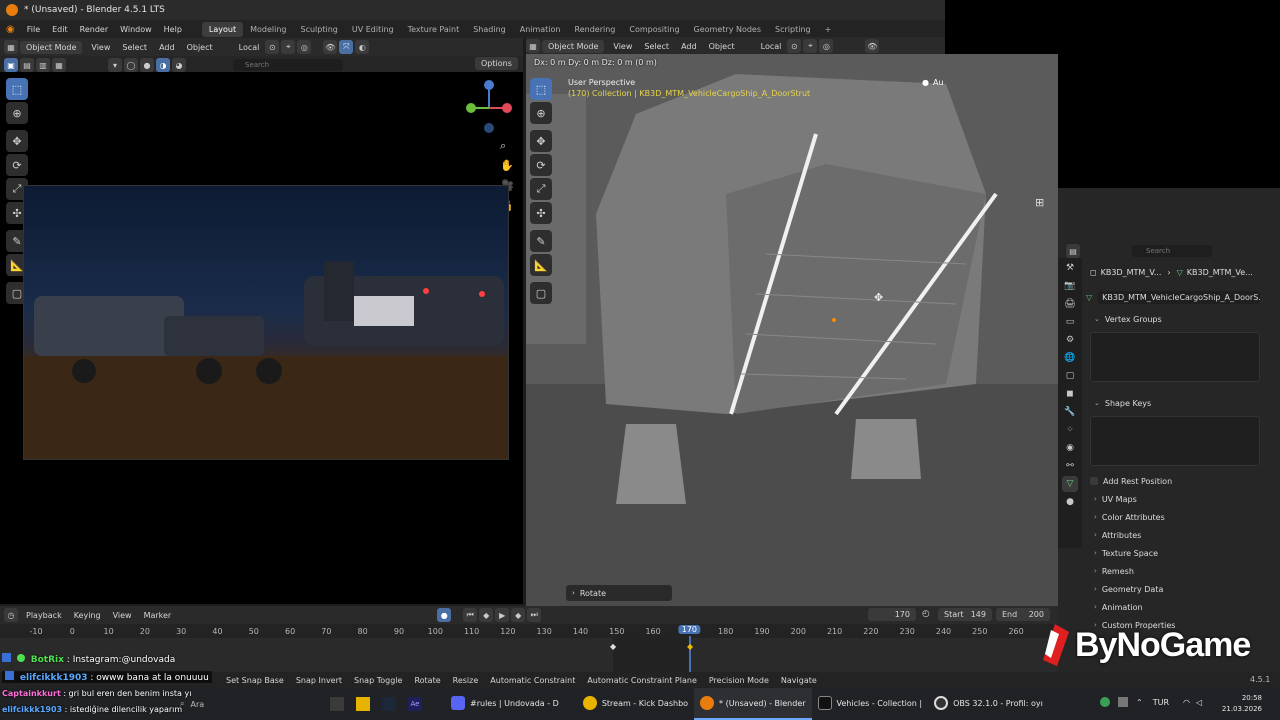 This screenshot has width=1280, height=720. Describe the element at coordinates (389, 704) in the screenshot. I see `steam-icon` at that location.